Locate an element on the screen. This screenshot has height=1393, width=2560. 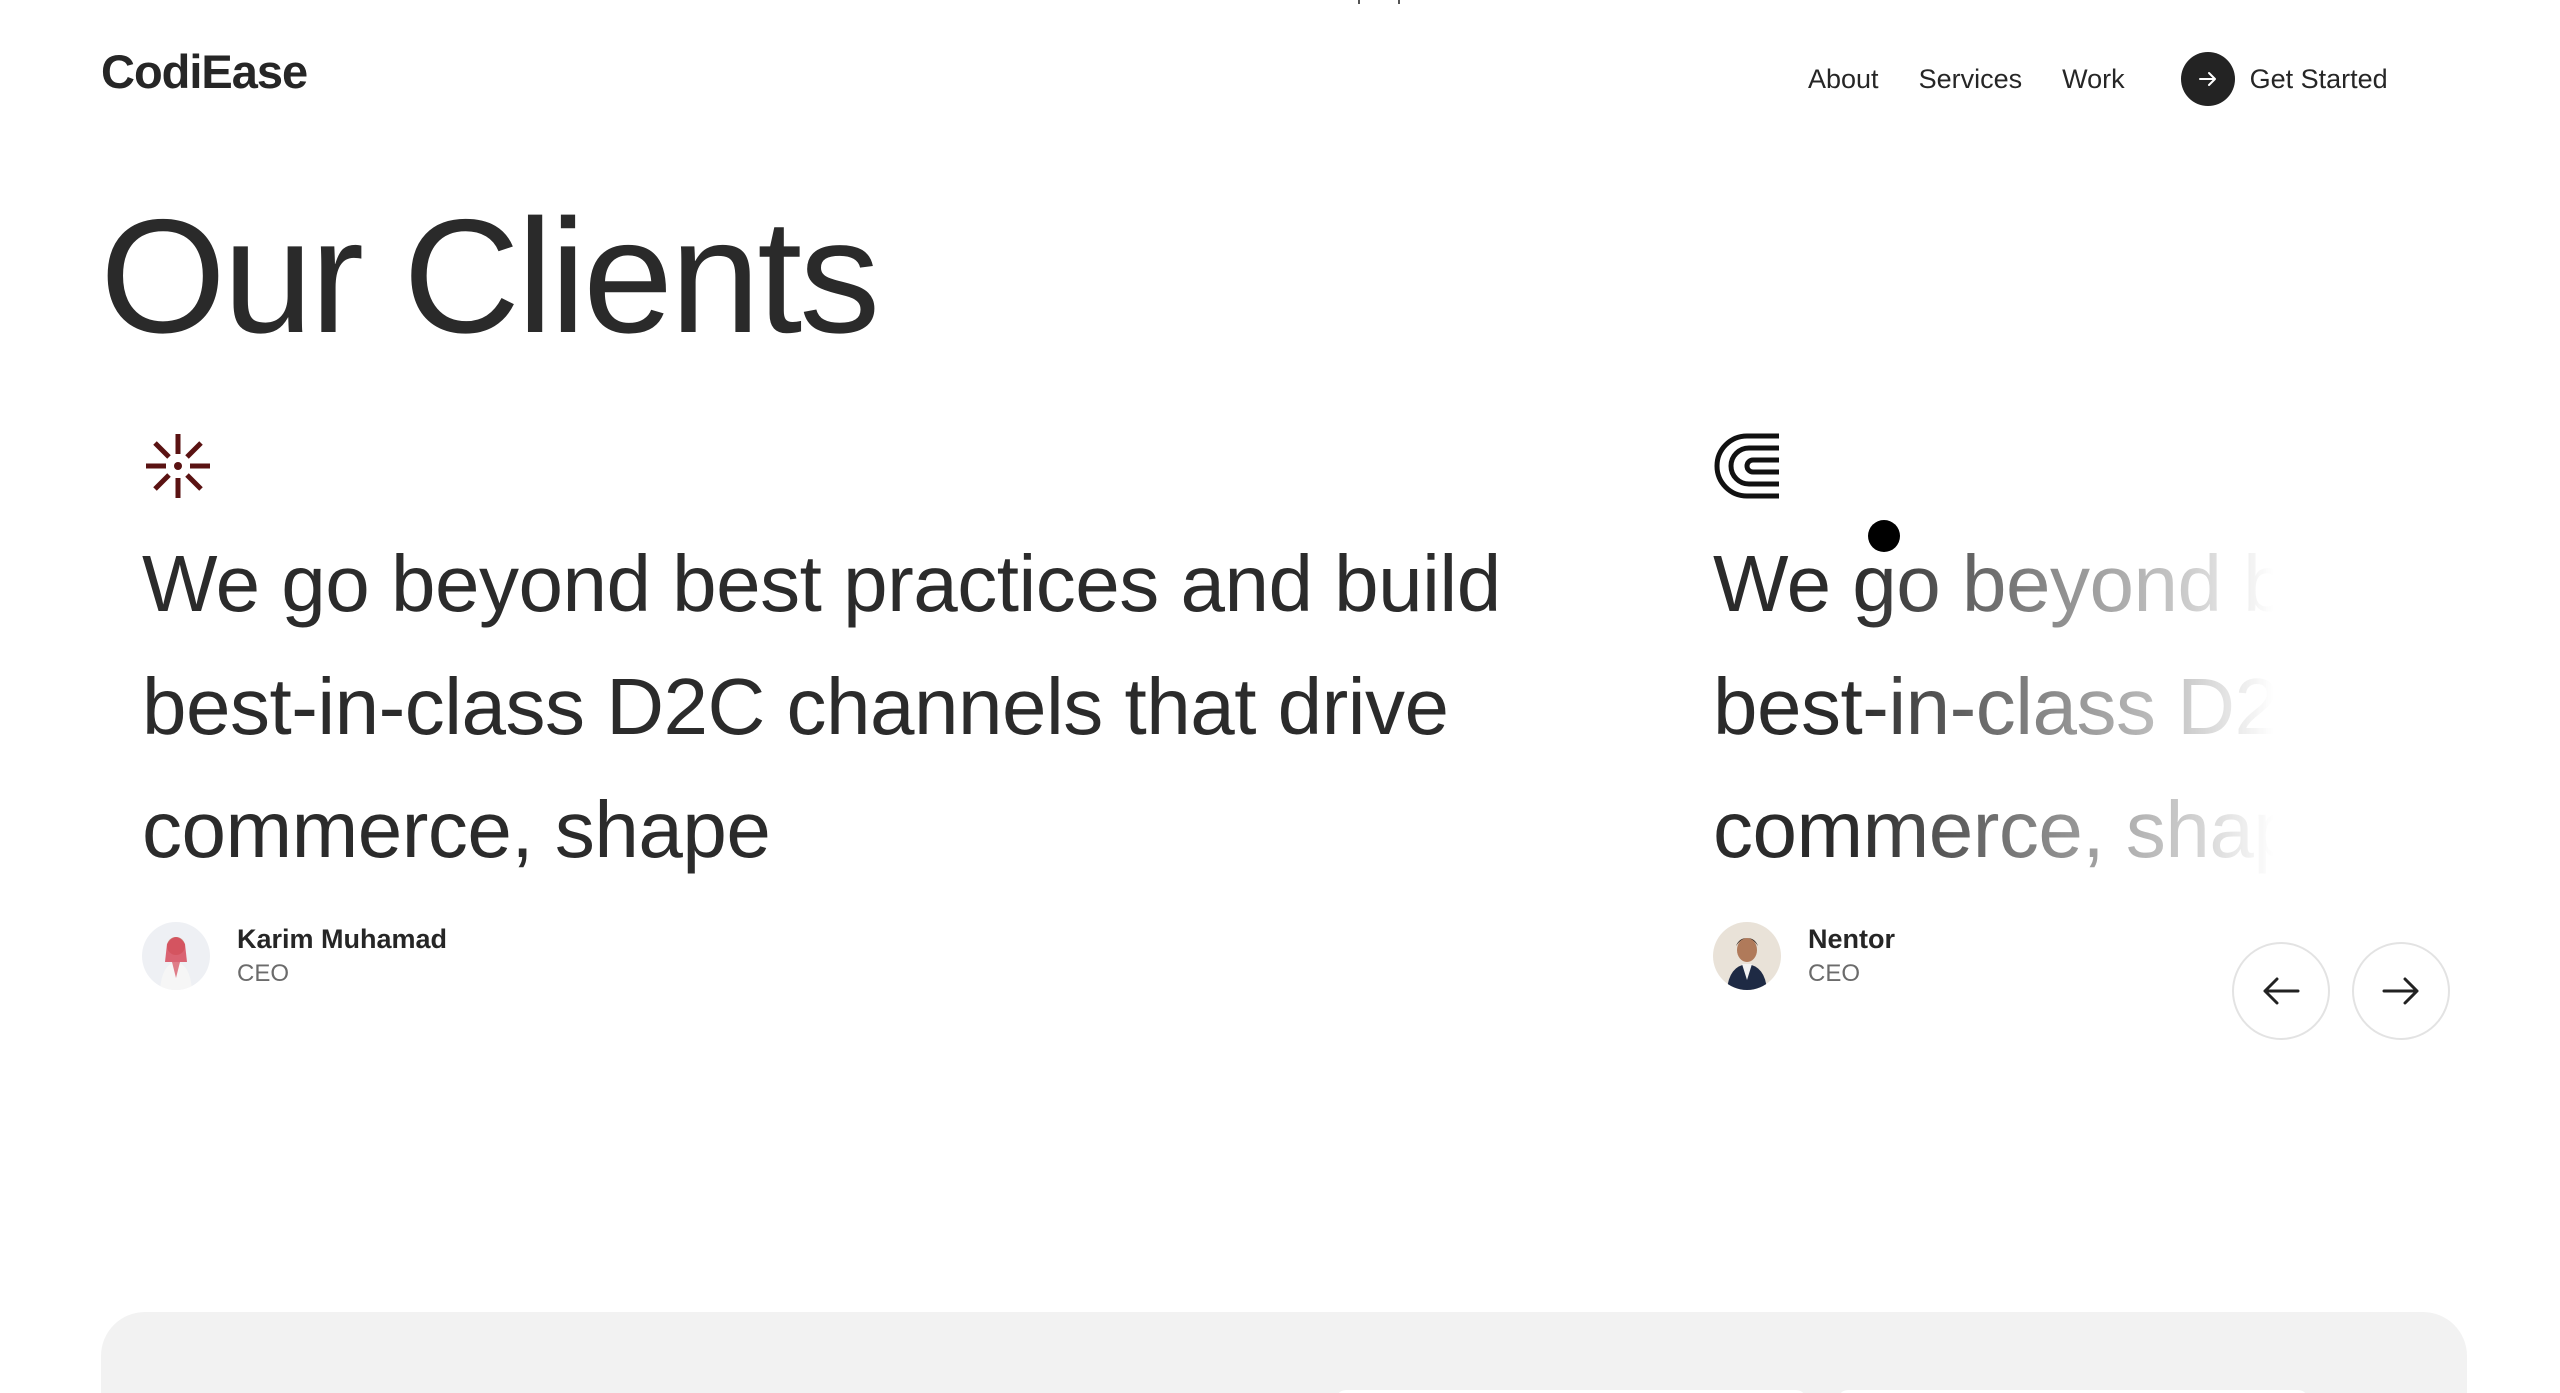
main-nav: About Services Work Get Started is located at coordinates (2098, 79).